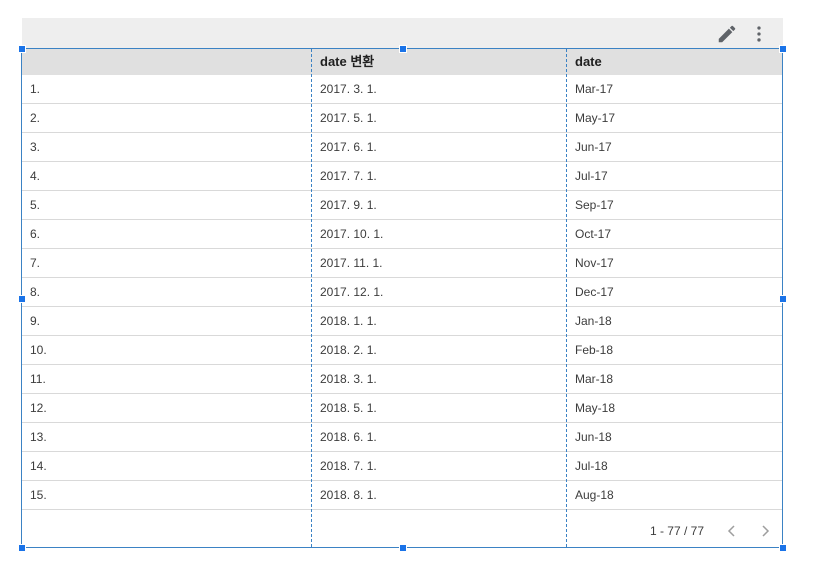 This screenshot has height=572, width=819. I want to click on table-row: 5. 2017. 9. 1. Sep-17, so click(402, 205).